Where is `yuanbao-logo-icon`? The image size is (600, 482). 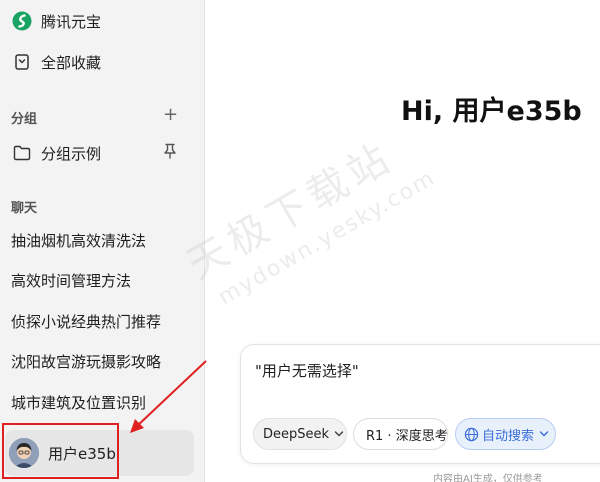 yuanbao-logo-icon is located at coordinates (22, 21).